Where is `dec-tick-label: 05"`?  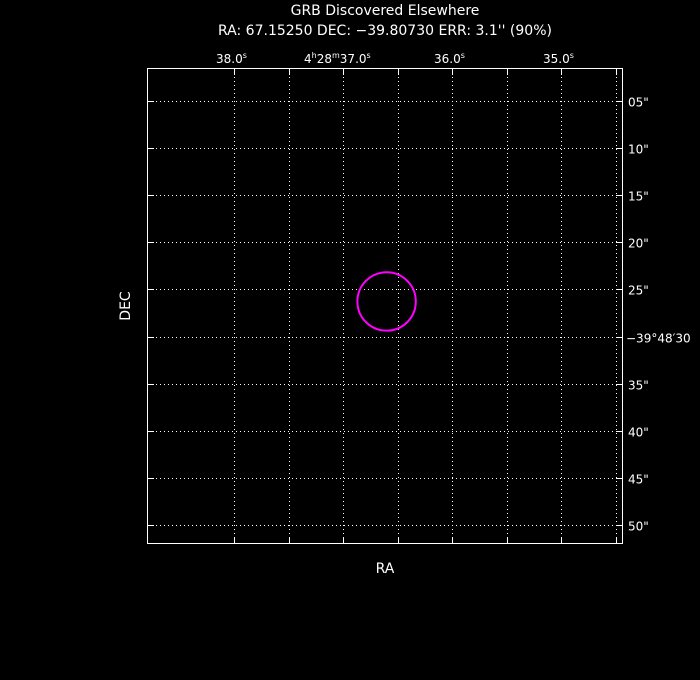 dec-tick-label: 05" is located at coordinates (638, 103).